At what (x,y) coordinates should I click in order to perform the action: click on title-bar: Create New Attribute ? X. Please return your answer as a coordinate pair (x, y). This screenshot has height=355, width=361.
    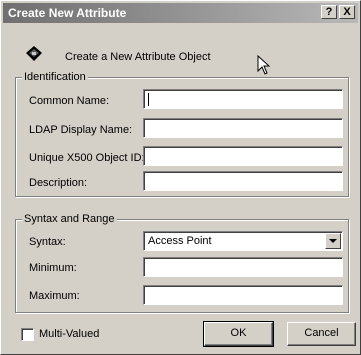
    Looking at the image, I should click on (180, 13).